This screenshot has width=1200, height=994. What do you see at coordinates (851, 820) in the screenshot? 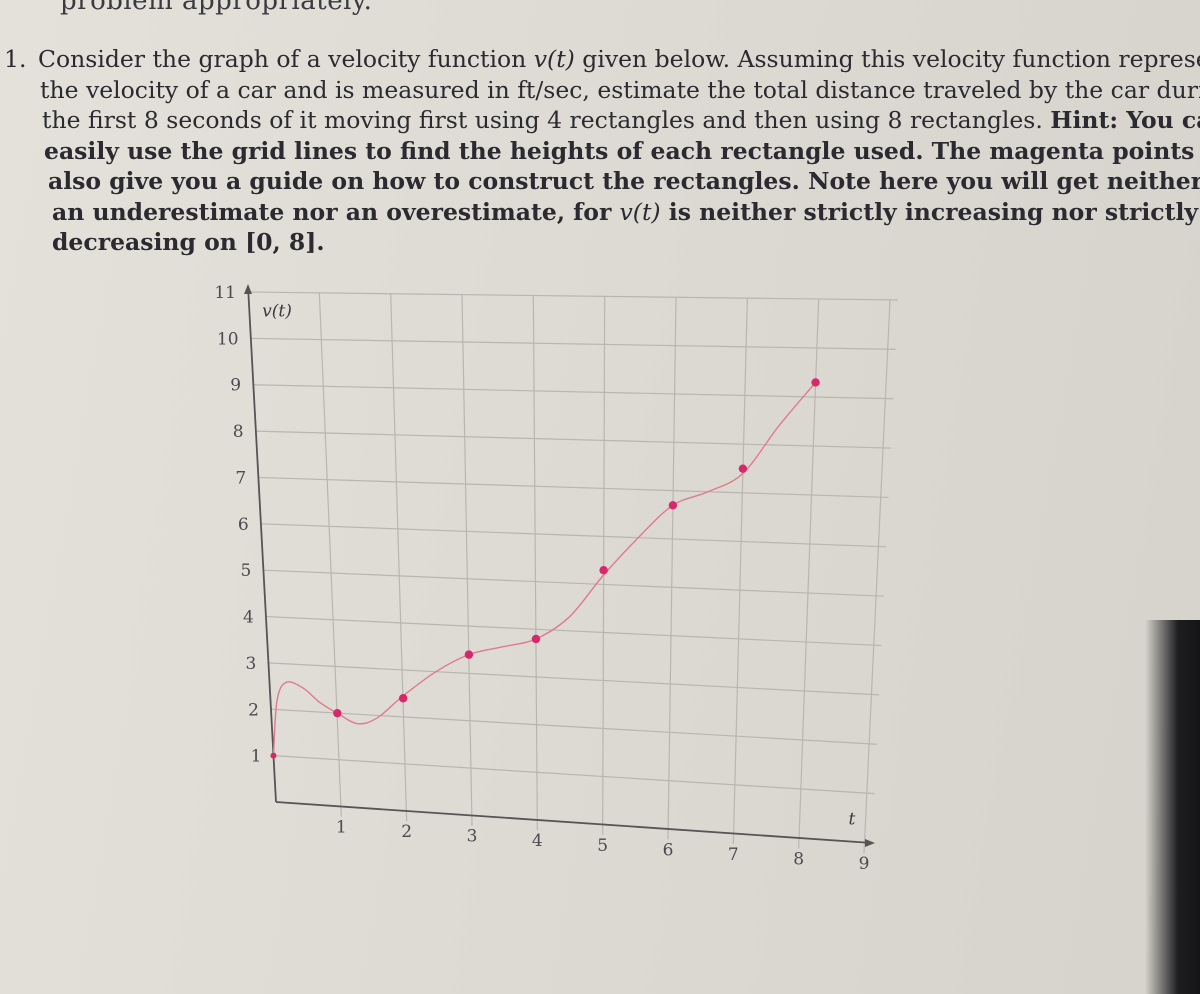
I see `x-axis-label: t` at bounding box center [851, 820].